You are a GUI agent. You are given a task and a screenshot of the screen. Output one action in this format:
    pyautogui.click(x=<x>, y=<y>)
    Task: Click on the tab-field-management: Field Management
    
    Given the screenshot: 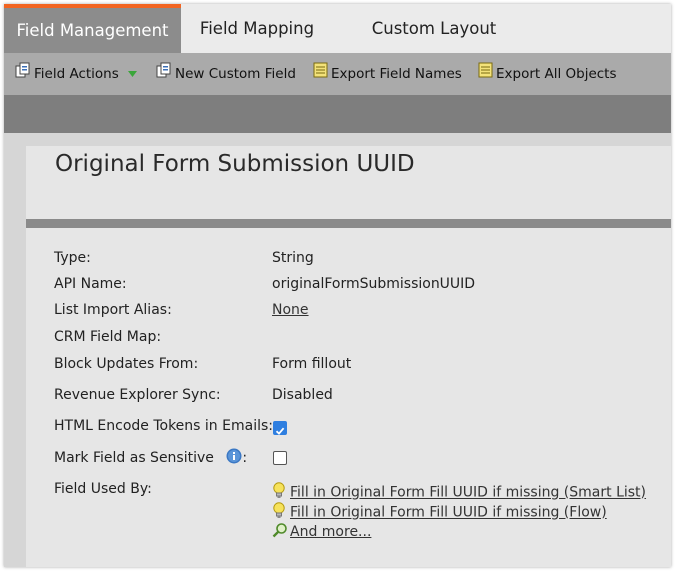 What is the action you would take?
    pyautogui.click(x=92, y=28)
    